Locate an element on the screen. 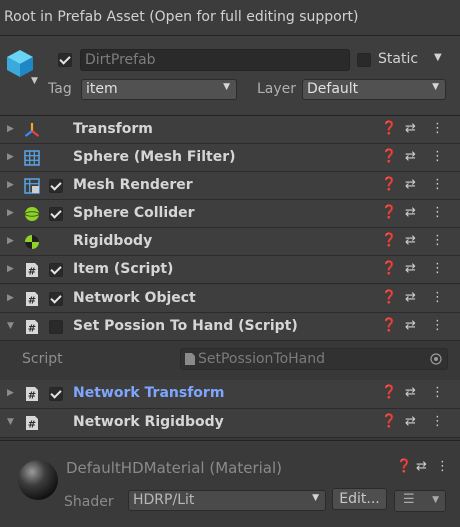 The height and width of the screenshot is (527, 460). component-row-network-rigidbody: ▼ # Network Rigidbody ❓ ⇄ ⋮ is located at coordinates (230, 423).